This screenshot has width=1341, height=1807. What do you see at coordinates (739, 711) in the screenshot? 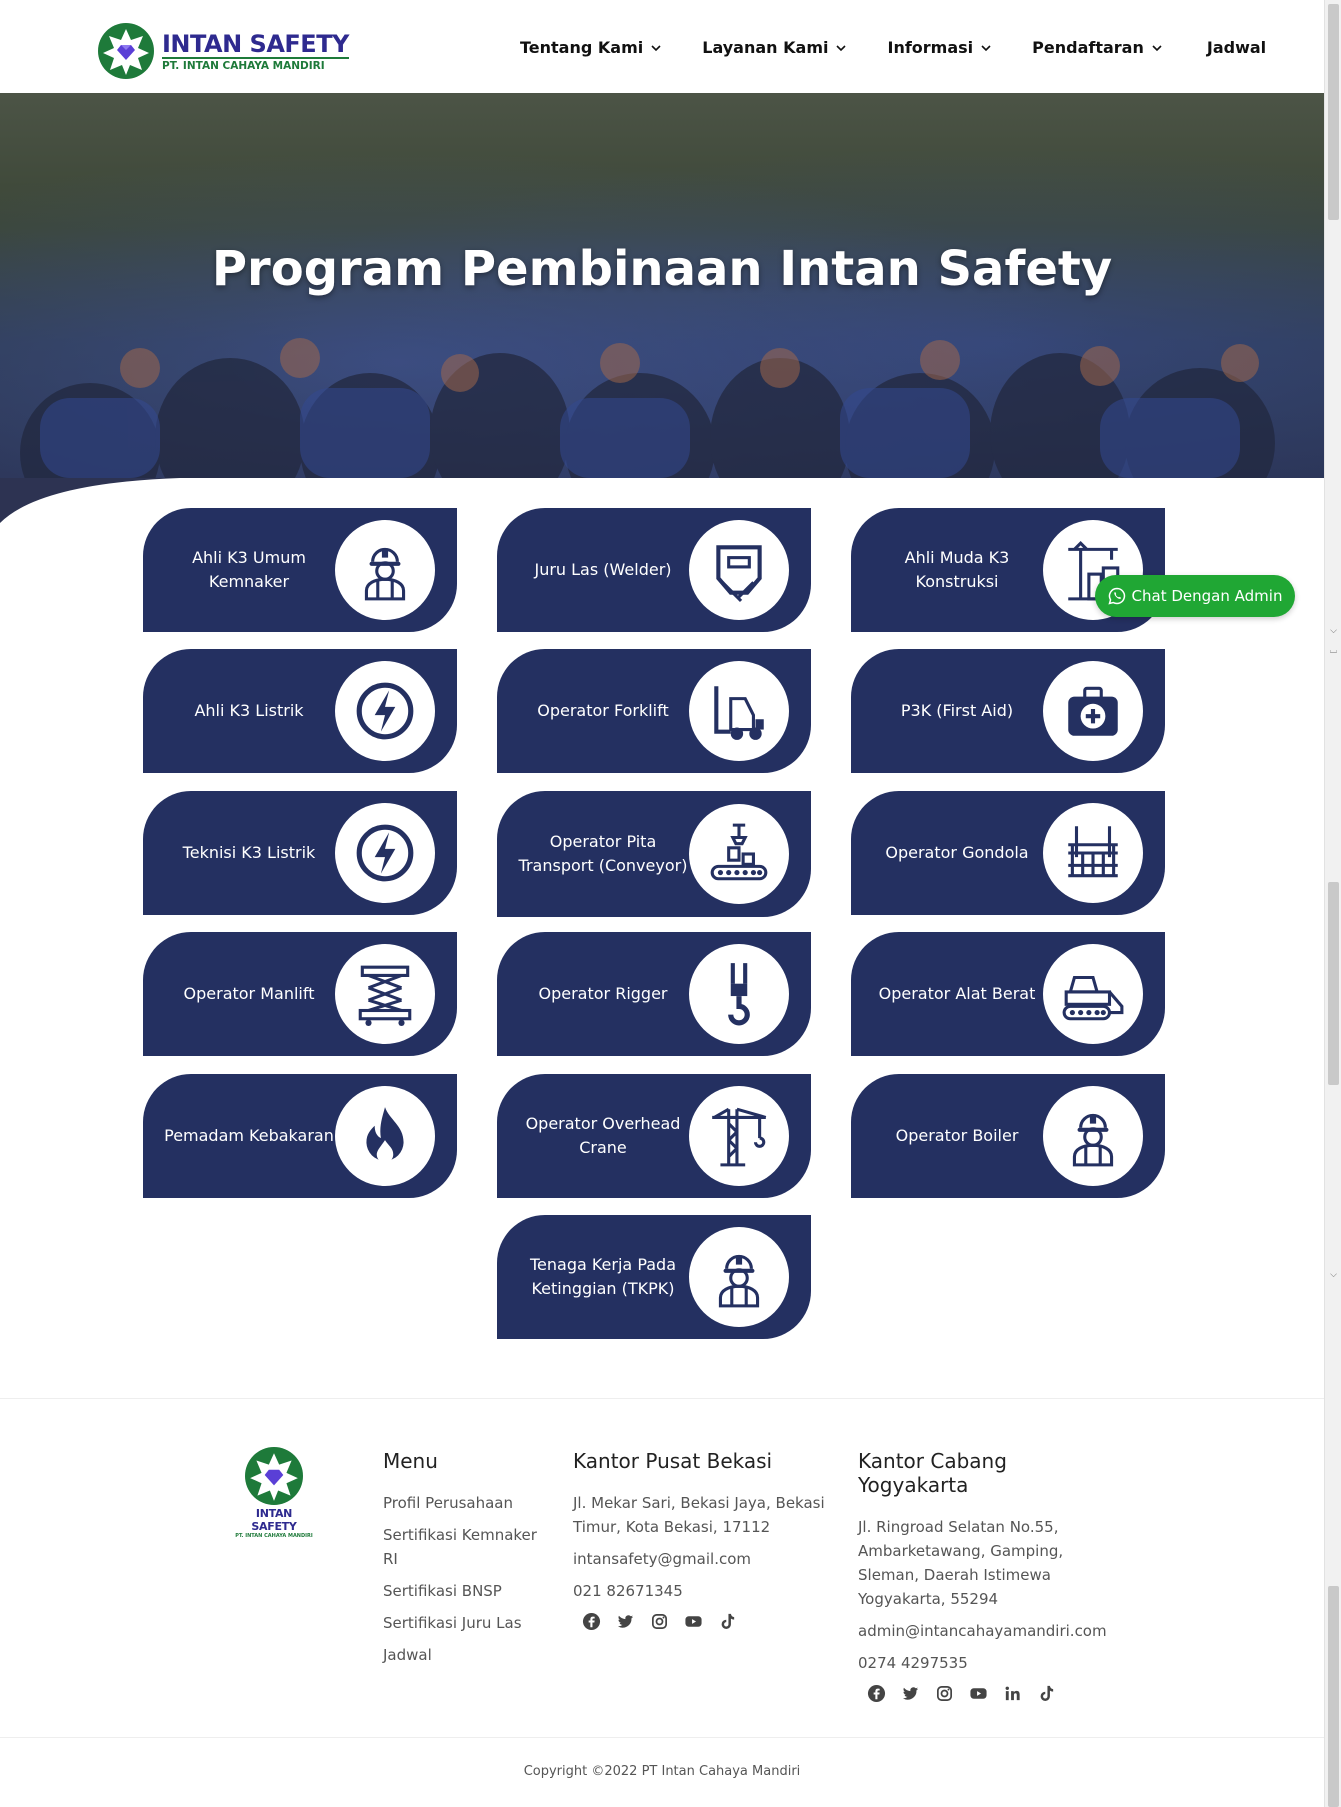
I see `forklift-icon` at bounding box center [739, 711].